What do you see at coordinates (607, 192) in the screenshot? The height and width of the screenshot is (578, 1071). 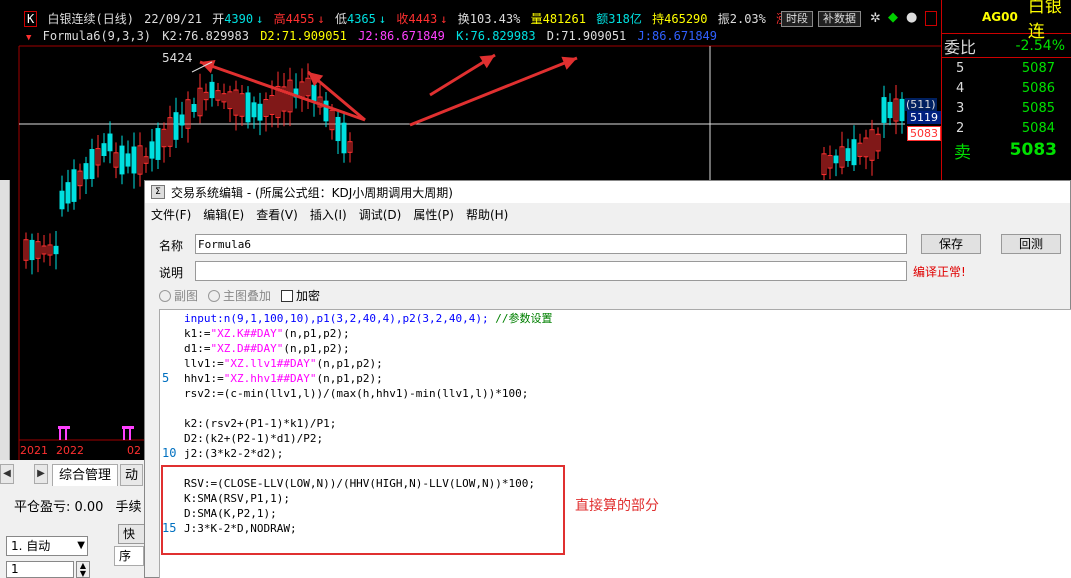 I see `dialog-titlebar: Σ 交易系统编辑 - (所属公式组：KDJ小周期调用大周期)` at bounding box center [607, 192].